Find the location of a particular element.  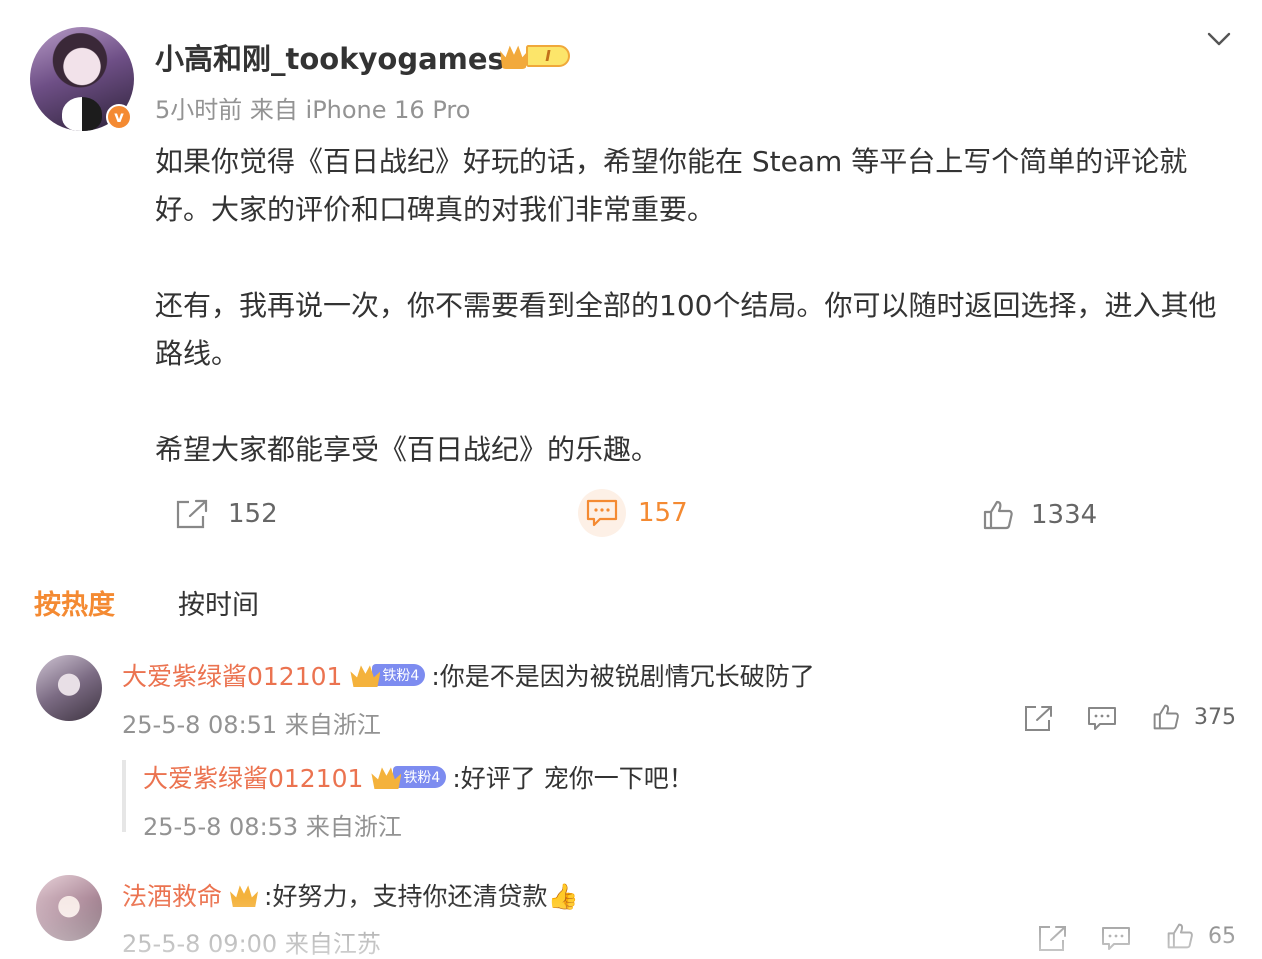

like-count: 1334 is located at coordinates (1064, 515).